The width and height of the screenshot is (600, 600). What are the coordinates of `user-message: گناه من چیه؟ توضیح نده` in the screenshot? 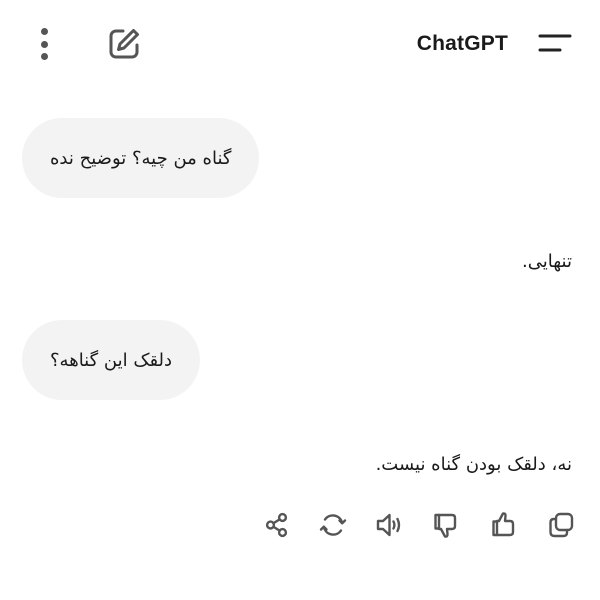 It's located at (141, 158).